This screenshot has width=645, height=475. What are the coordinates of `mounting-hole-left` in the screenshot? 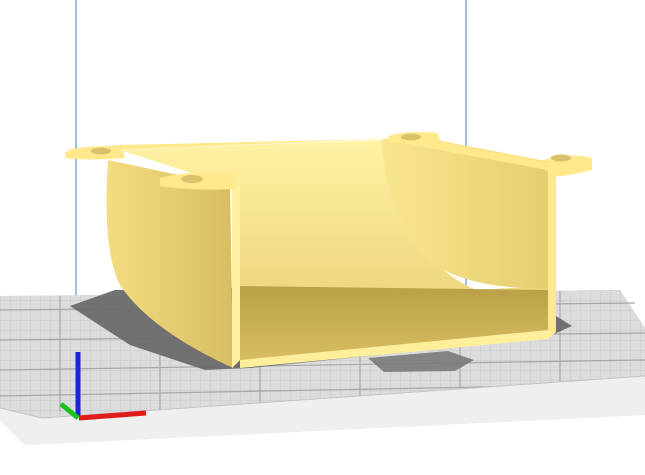 It's located at (101, 151).